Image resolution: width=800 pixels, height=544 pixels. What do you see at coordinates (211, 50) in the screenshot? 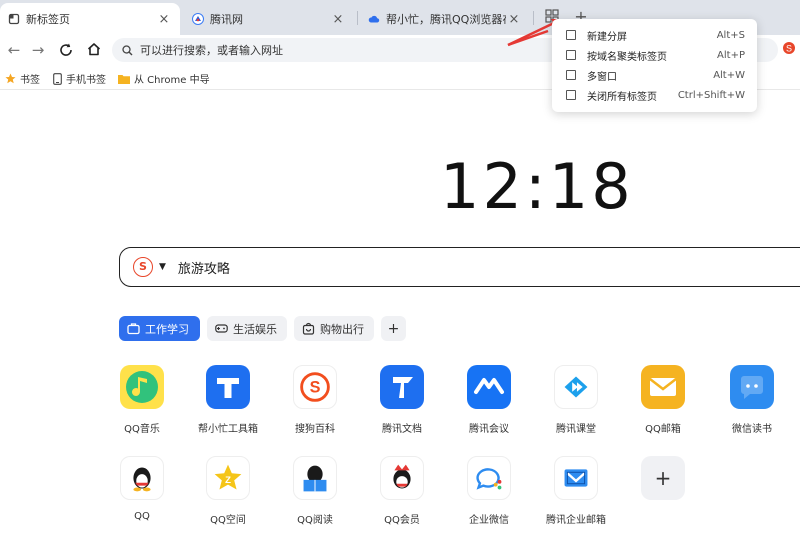
I see `address-placeholder: 可以进行搜索，或者输入网址` at bounding box center [211, 50].